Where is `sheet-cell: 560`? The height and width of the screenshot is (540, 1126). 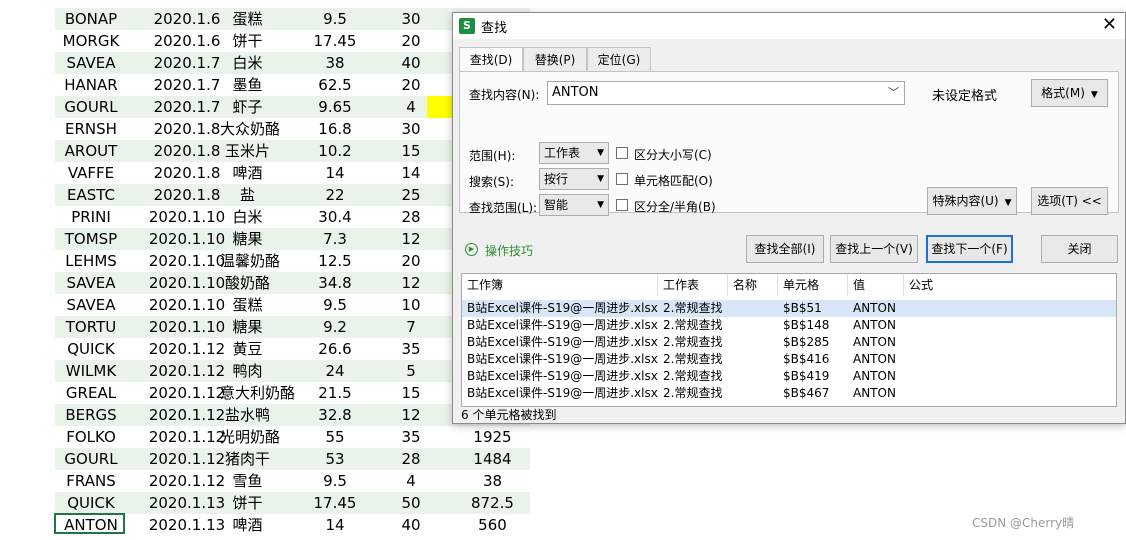 sheet-cell: 560 is located at coordinates (492, 525).